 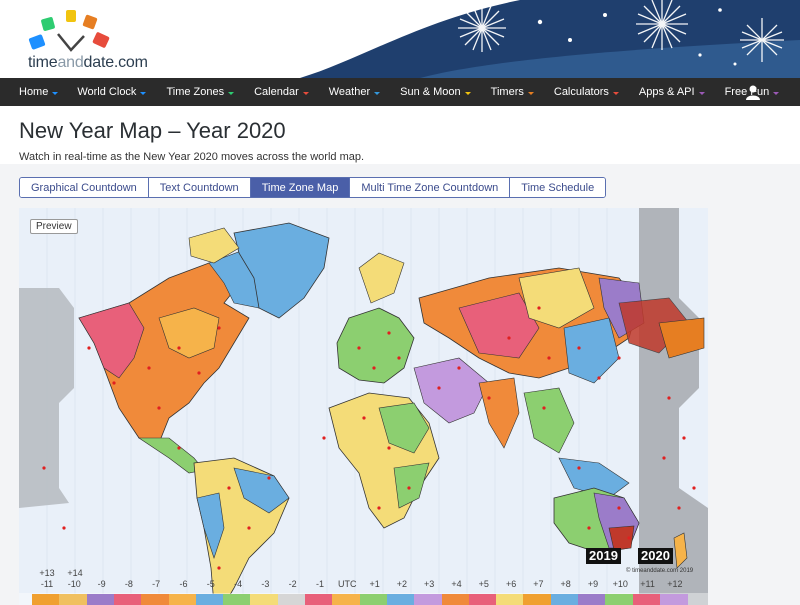 What do you see at coordinates (75, 573) in the screenshot?
I see `tz-label-top: +14` at bounding box center [75, 573].